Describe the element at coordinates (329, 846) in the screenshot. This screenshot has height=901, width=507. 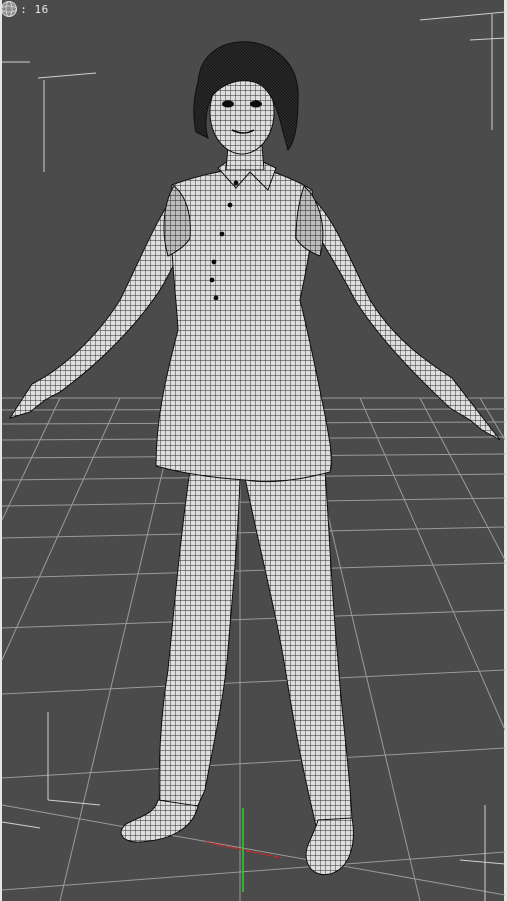
I see `right-foot` at that location.